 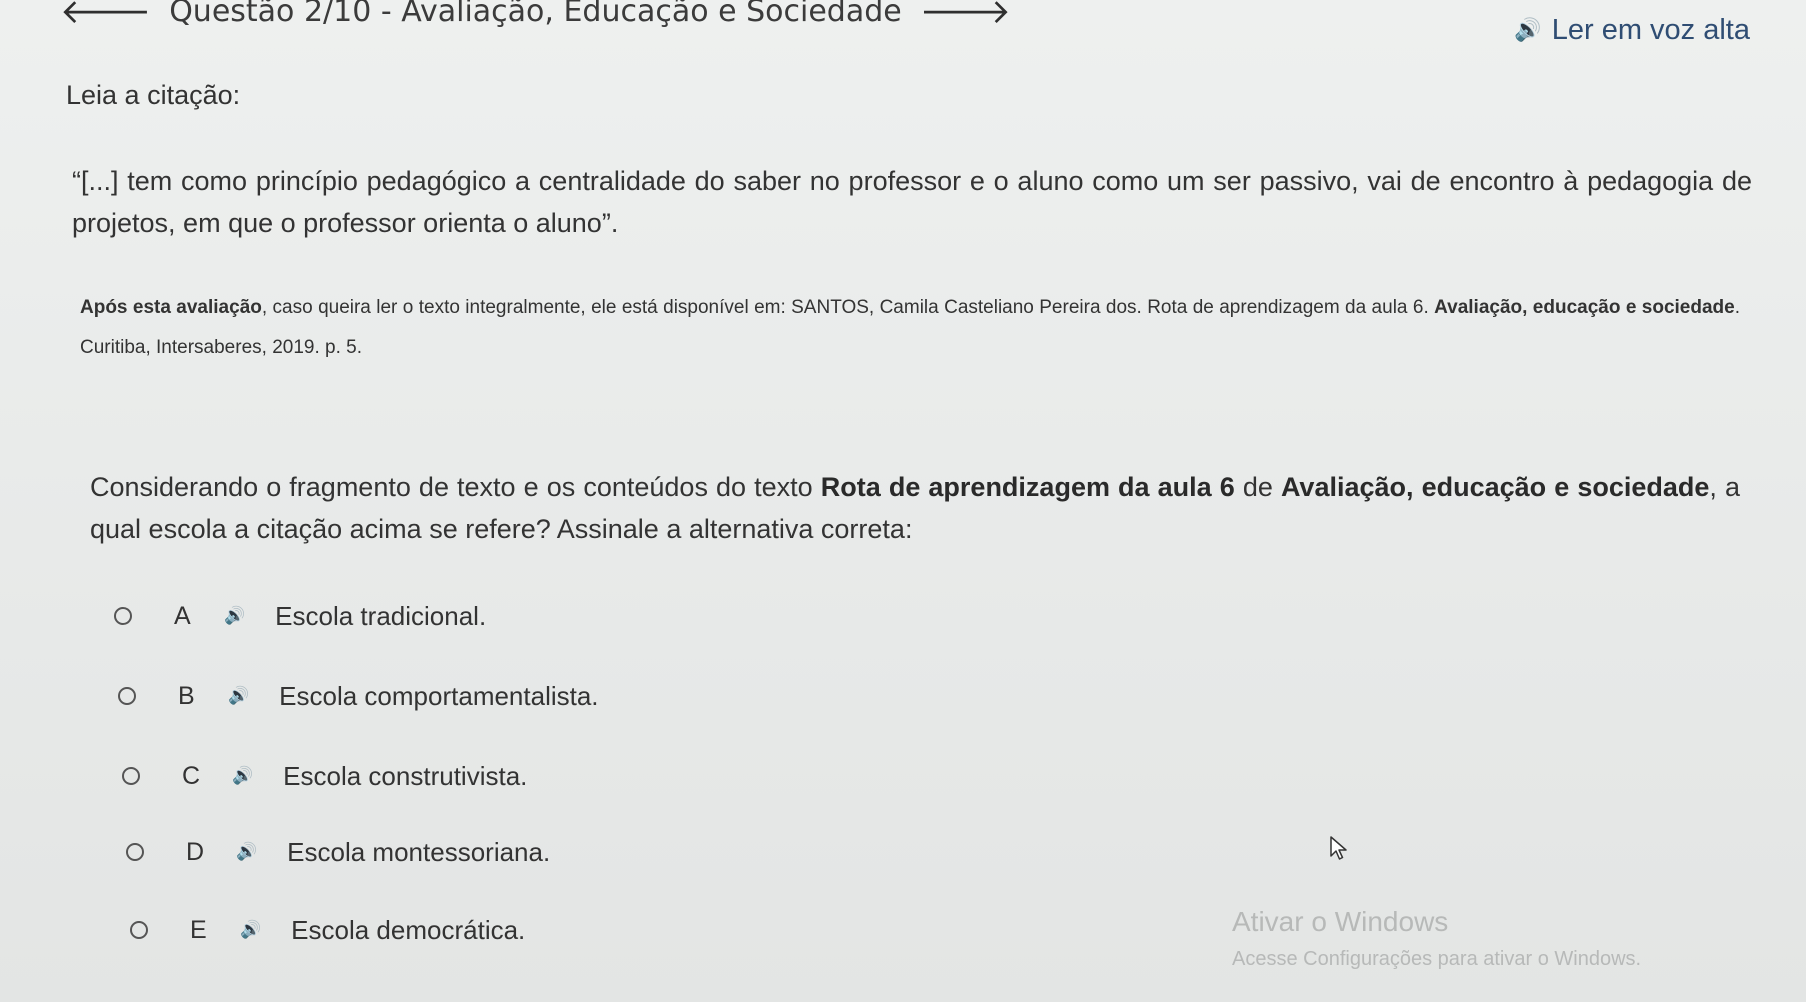 I want to click on option-text: Escola comportamentalista., so click(x=439, y=695).